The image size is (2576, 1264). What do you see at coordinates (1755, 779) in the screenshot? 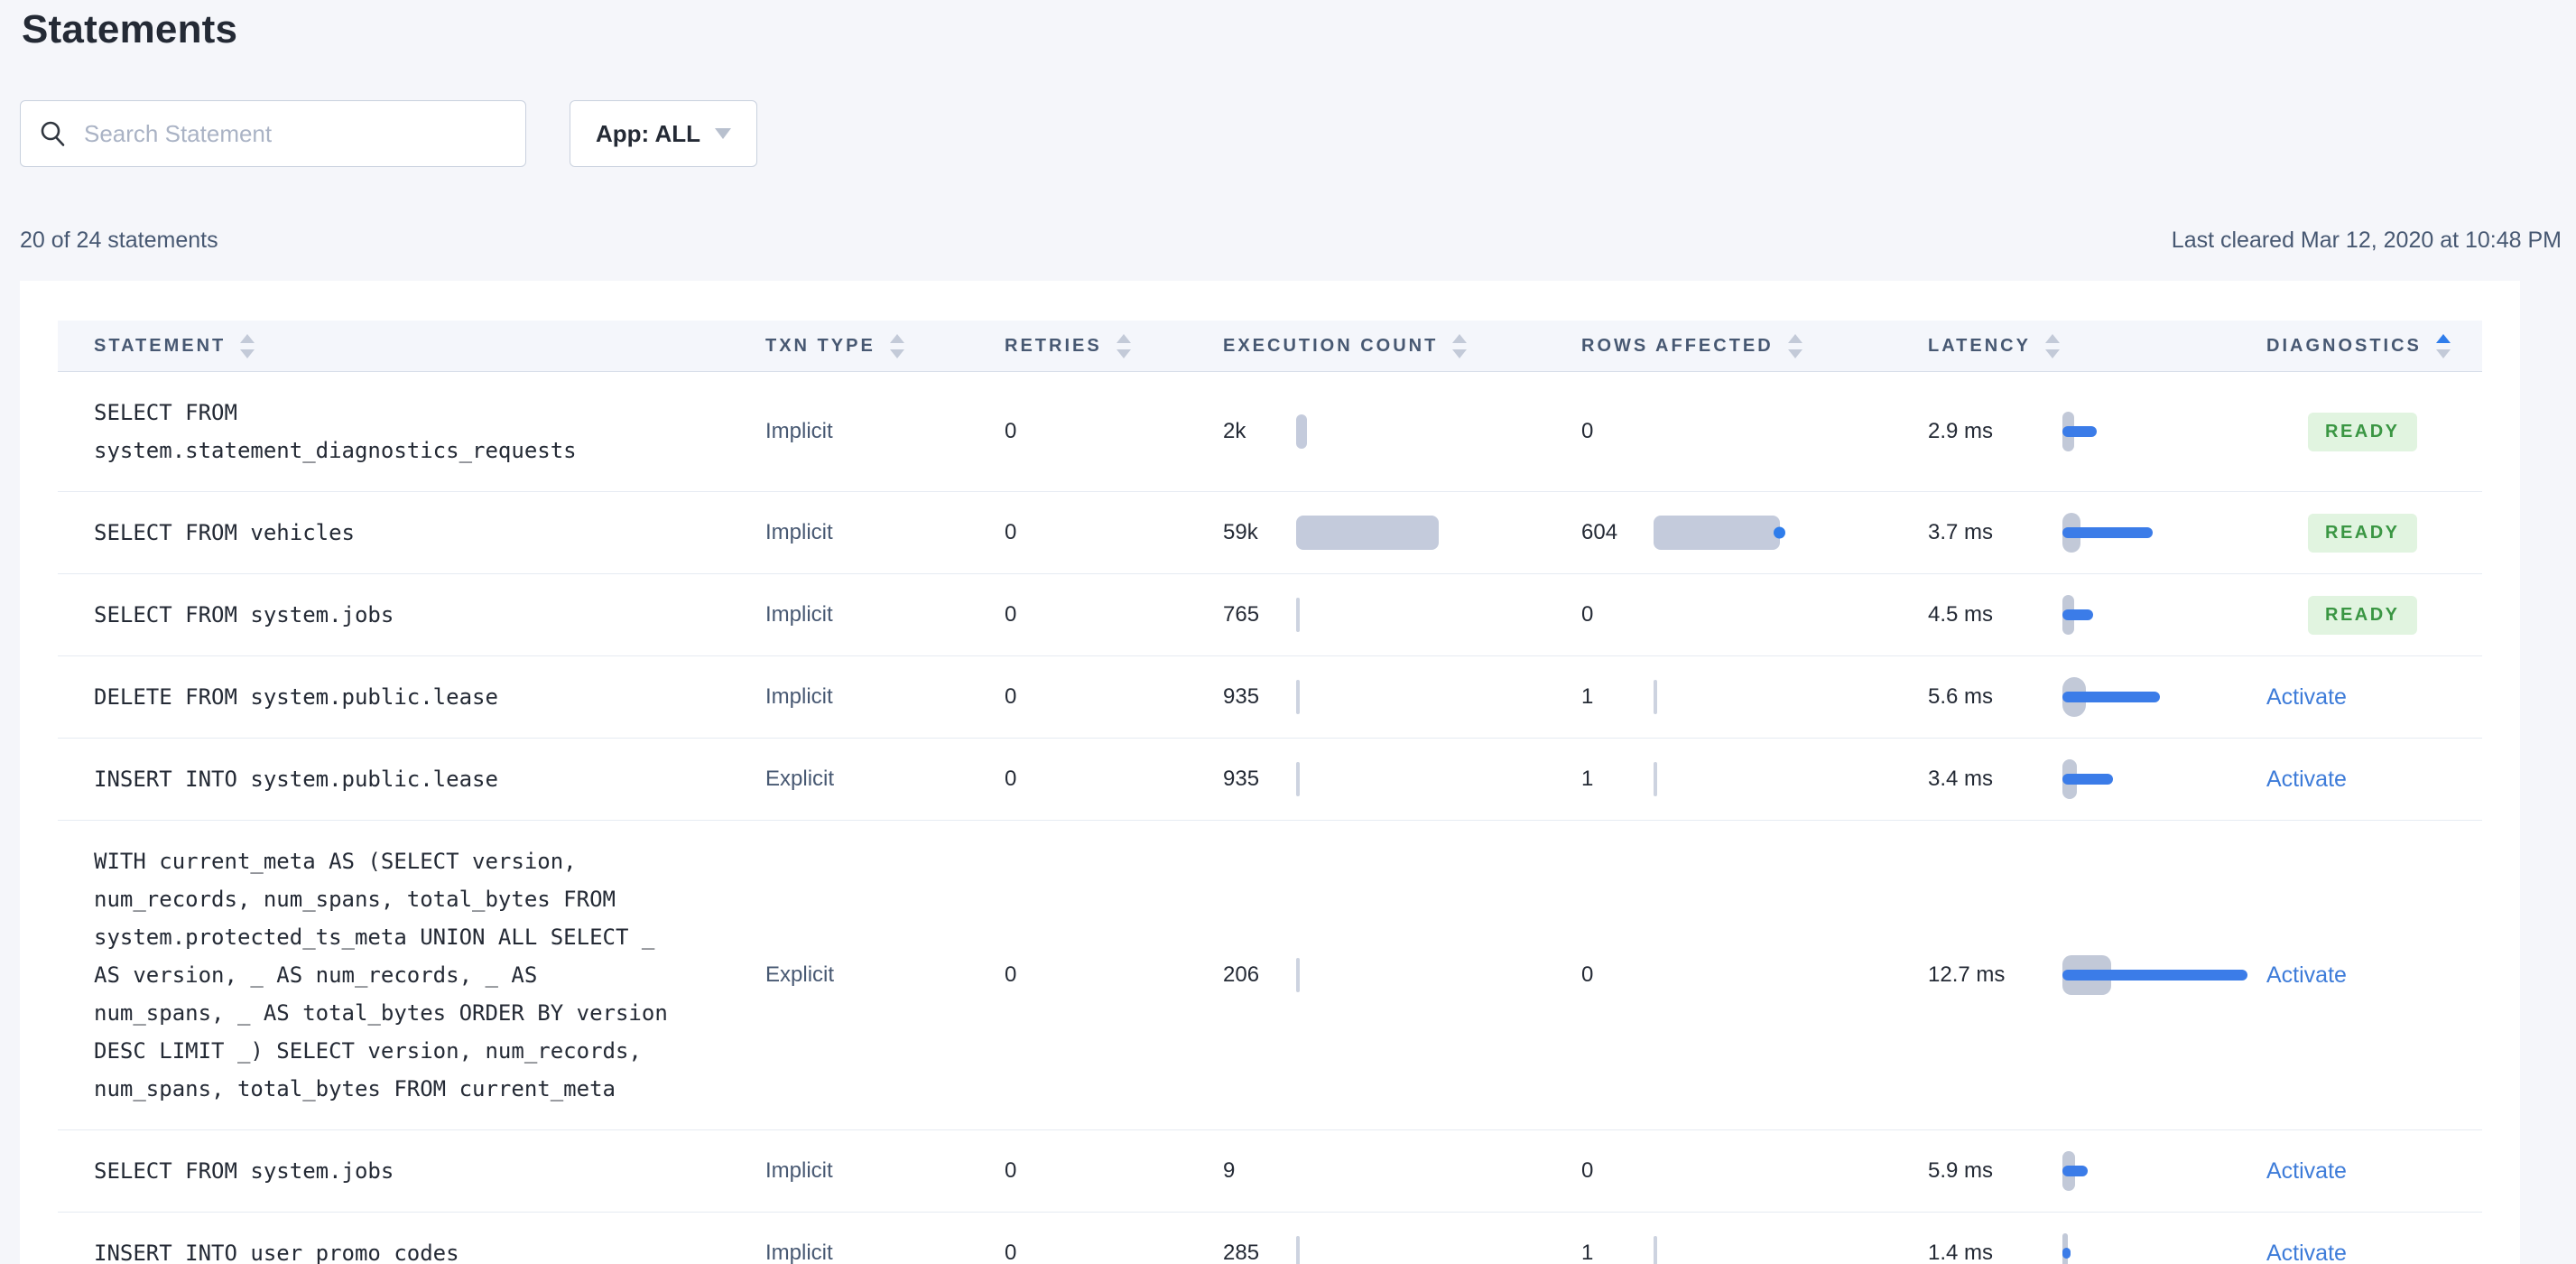
I see `rows-affected-cell: 1` at bounding box center [1755, 779].